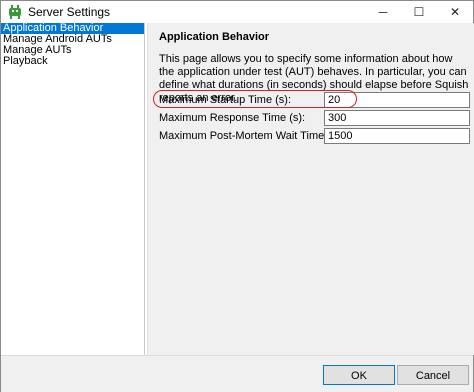 Image resolution: width=474 pixels, height=392 pixels. What do you see at coordinates (69, 12) in the screenshot?
I see `window-title: Server Settings` at bounding box center [69, 12].